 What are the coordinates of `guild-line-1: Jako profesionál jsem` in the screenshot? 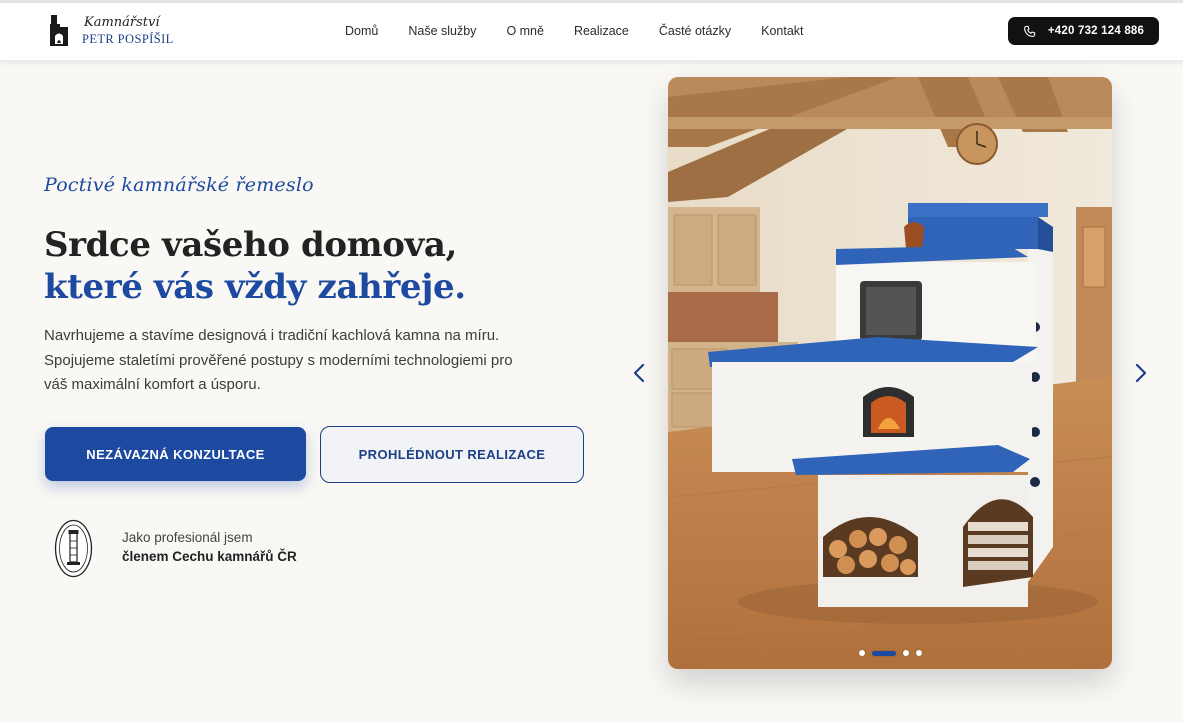 It's located at (187, 537).